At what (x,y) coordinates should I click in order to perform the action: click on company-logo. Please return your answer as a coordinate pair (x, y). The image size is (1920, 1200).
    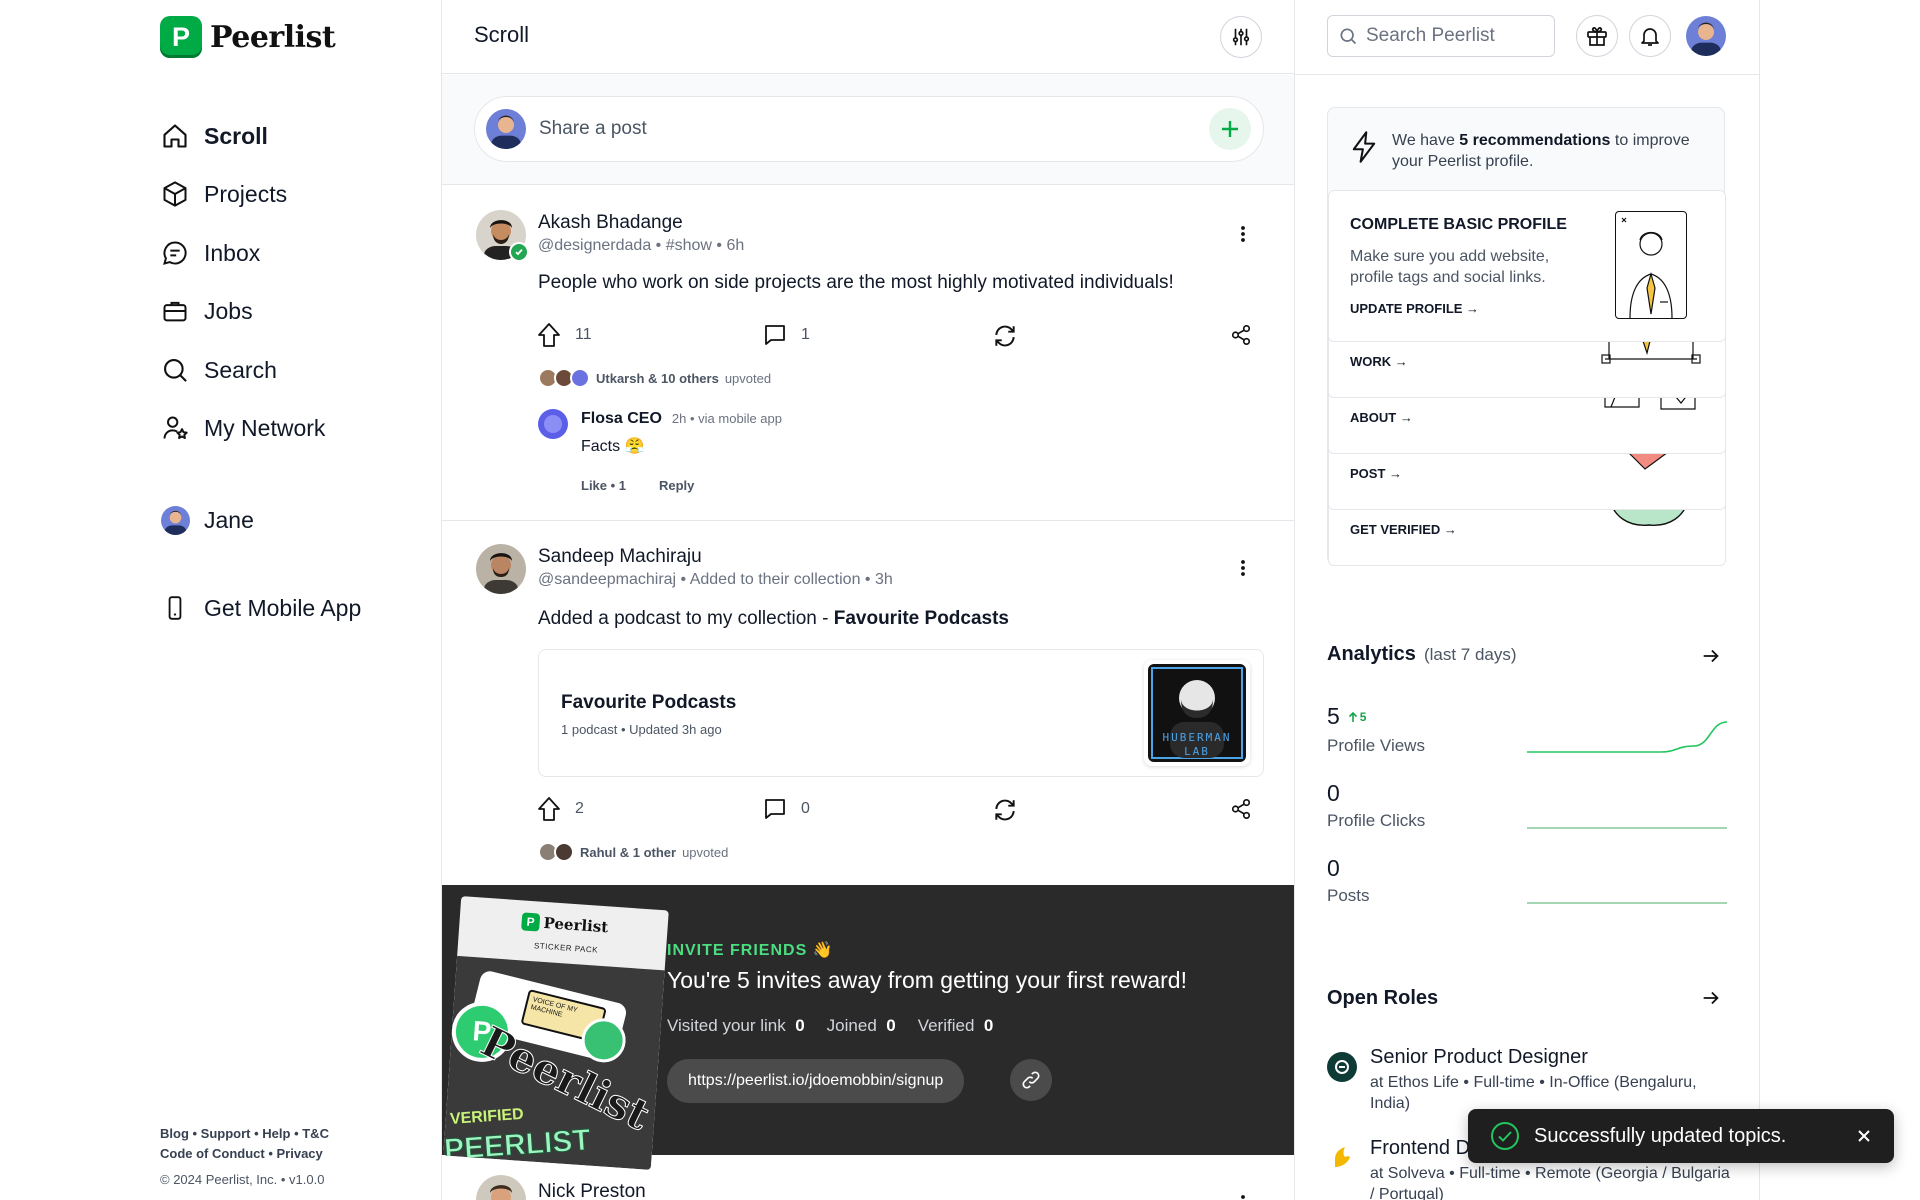
    Looking at the image, I should click on (1342, 1067).